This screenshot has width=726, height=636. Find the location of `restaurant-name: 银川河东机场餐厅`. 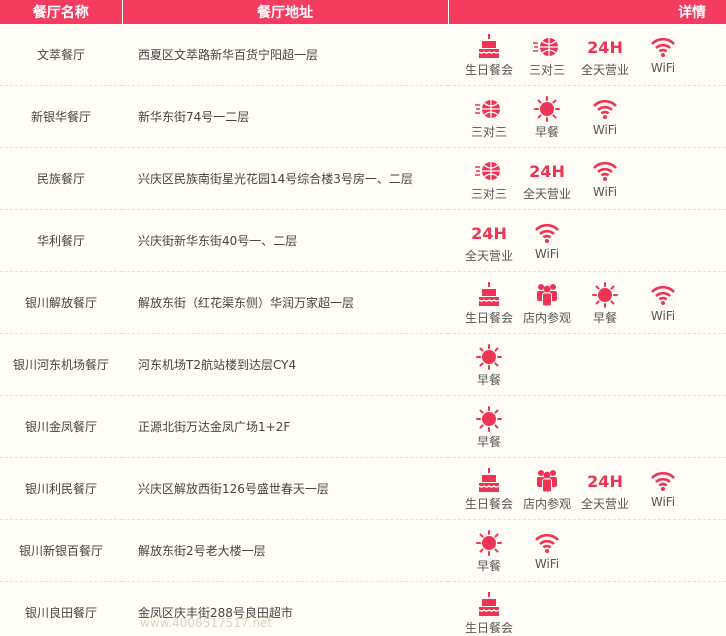

restaurant-name: 银川河东机场餐厅 is located at coordinates (61, 364).